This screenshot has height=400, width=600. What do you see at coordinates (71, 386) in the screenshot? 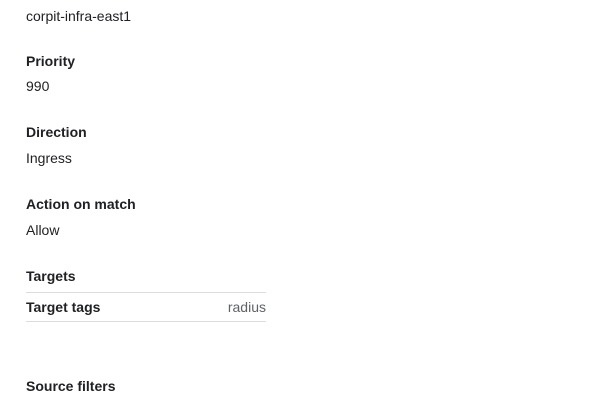
I see `source-filters-label: Source filters` at bounding box center [71, 386].